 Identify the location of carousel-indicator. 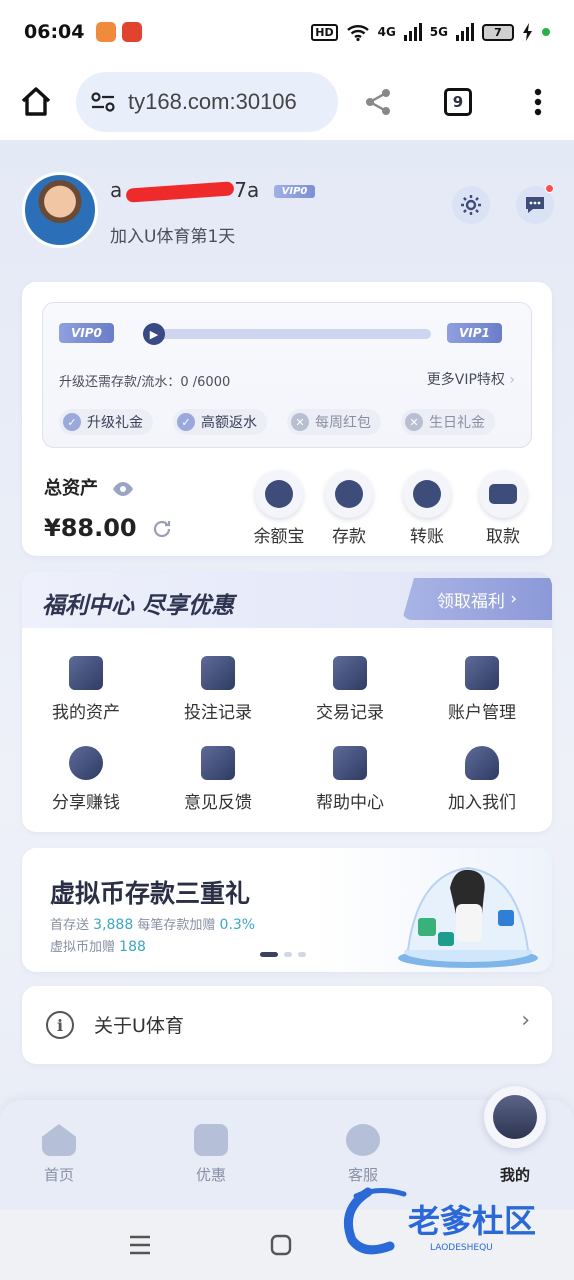
(283, 954).